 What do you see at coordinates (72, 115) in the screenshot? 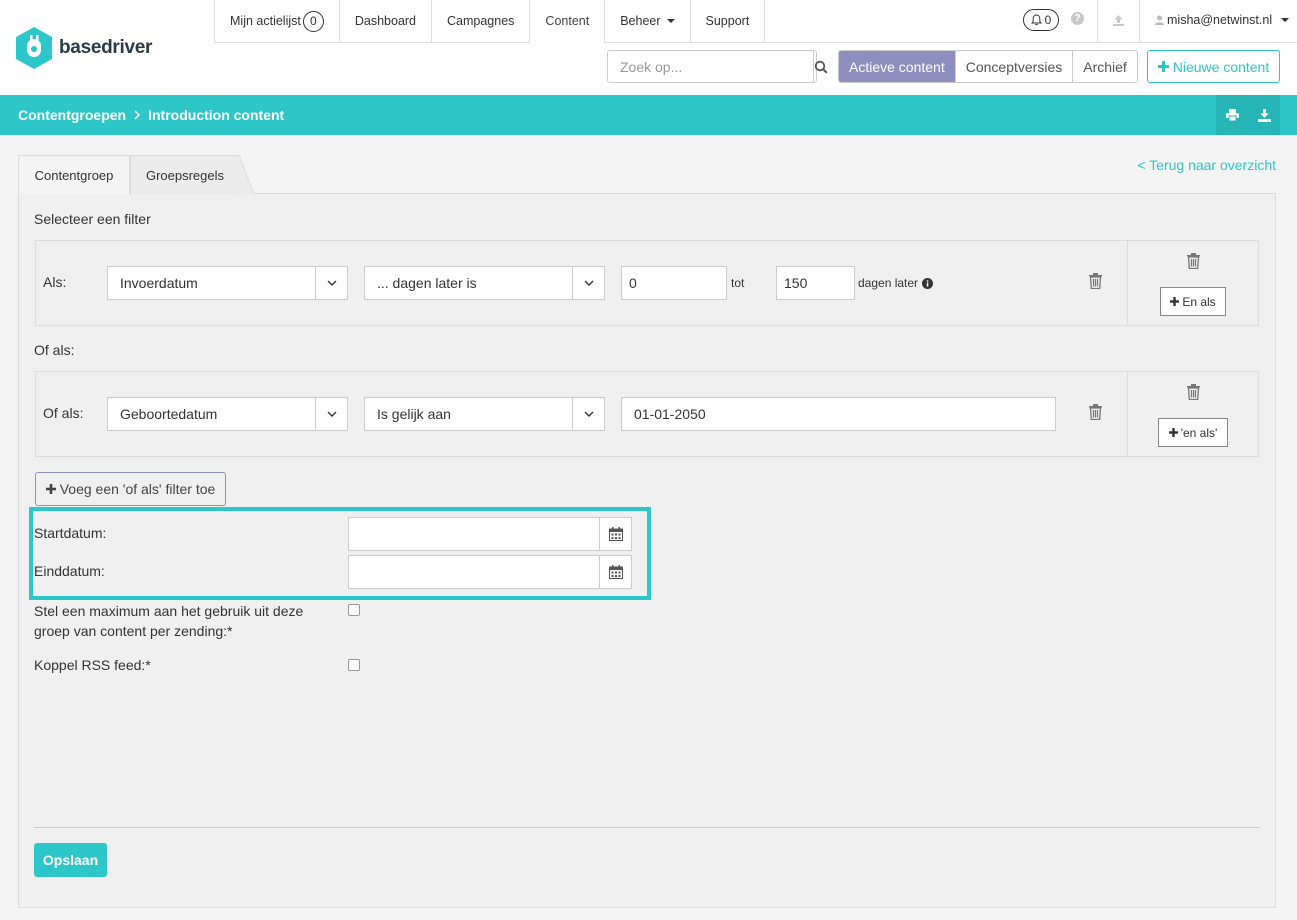
I see `breadcrumb-item-contentgroepen: Contentgroepen` at bounding box center [72, 115].